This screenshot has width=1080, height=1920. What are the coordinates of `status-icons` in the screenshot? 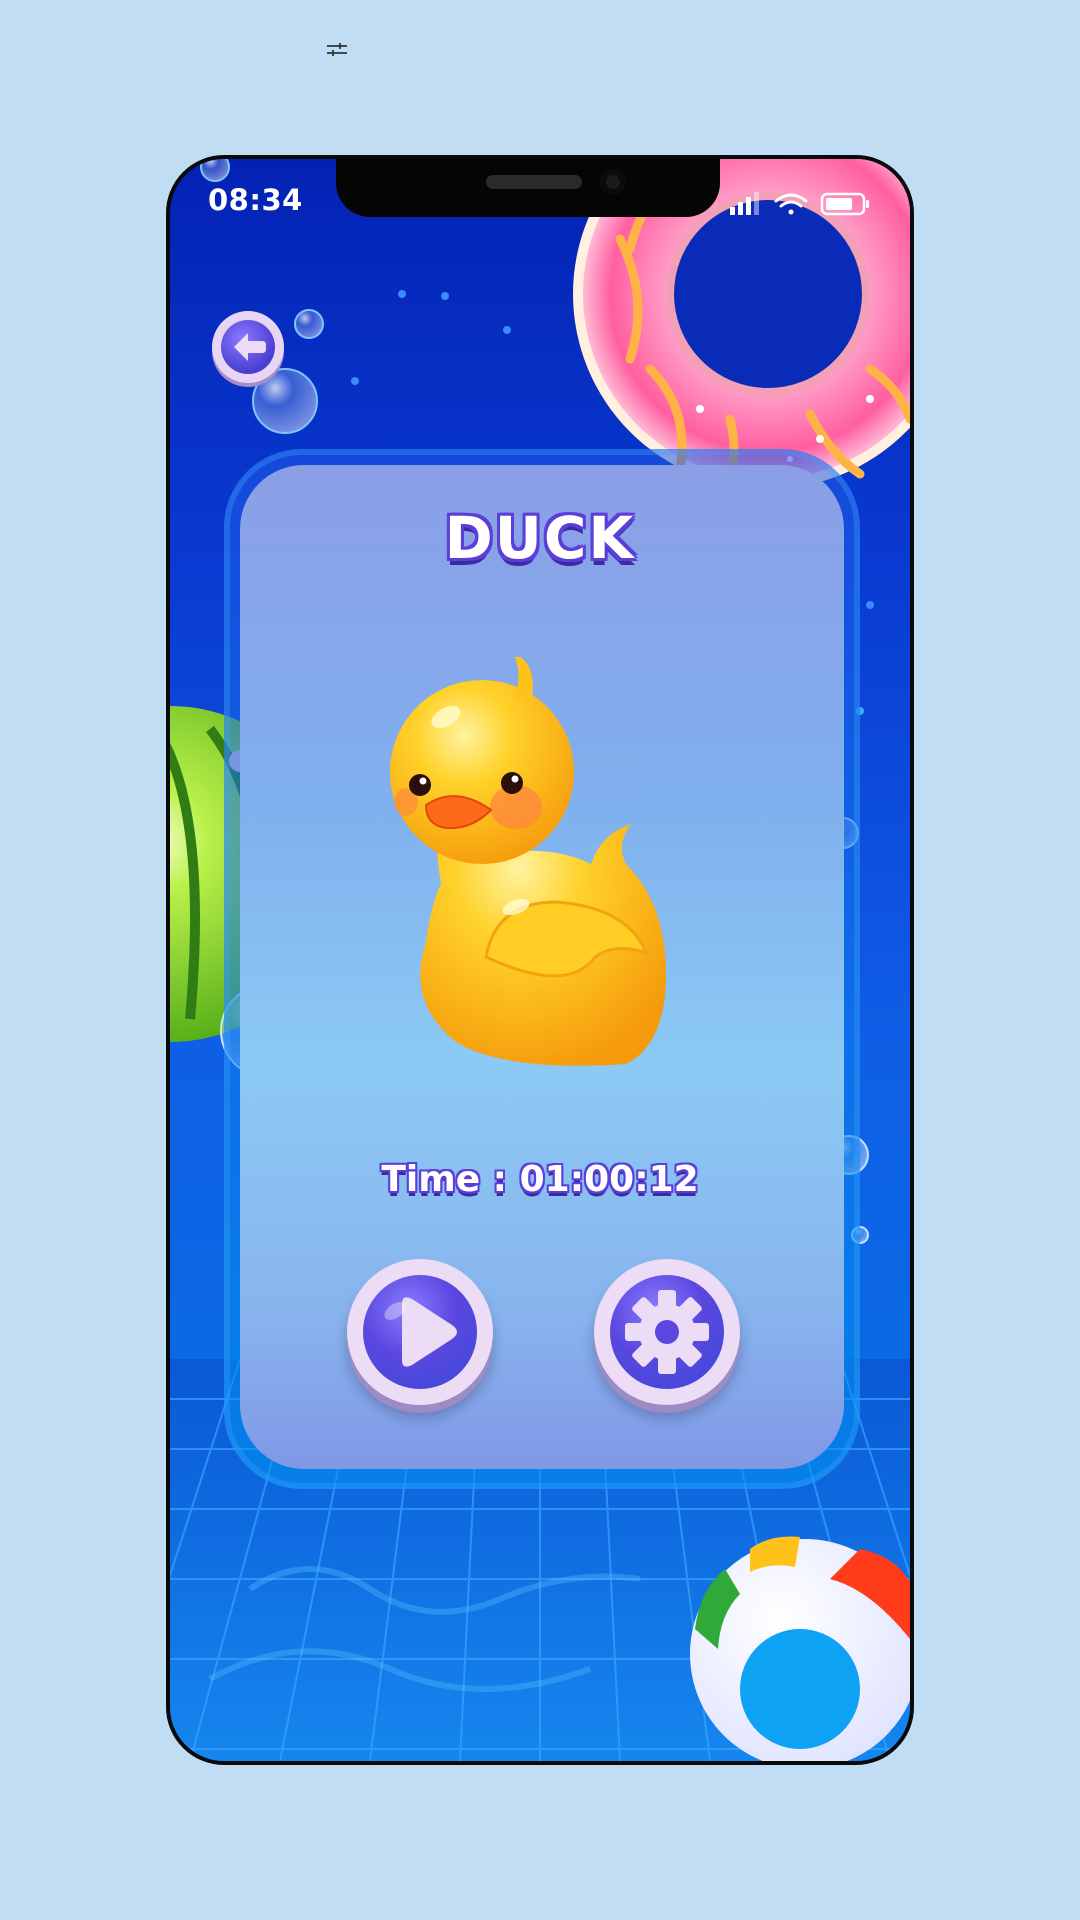 It's located at (799, 204).